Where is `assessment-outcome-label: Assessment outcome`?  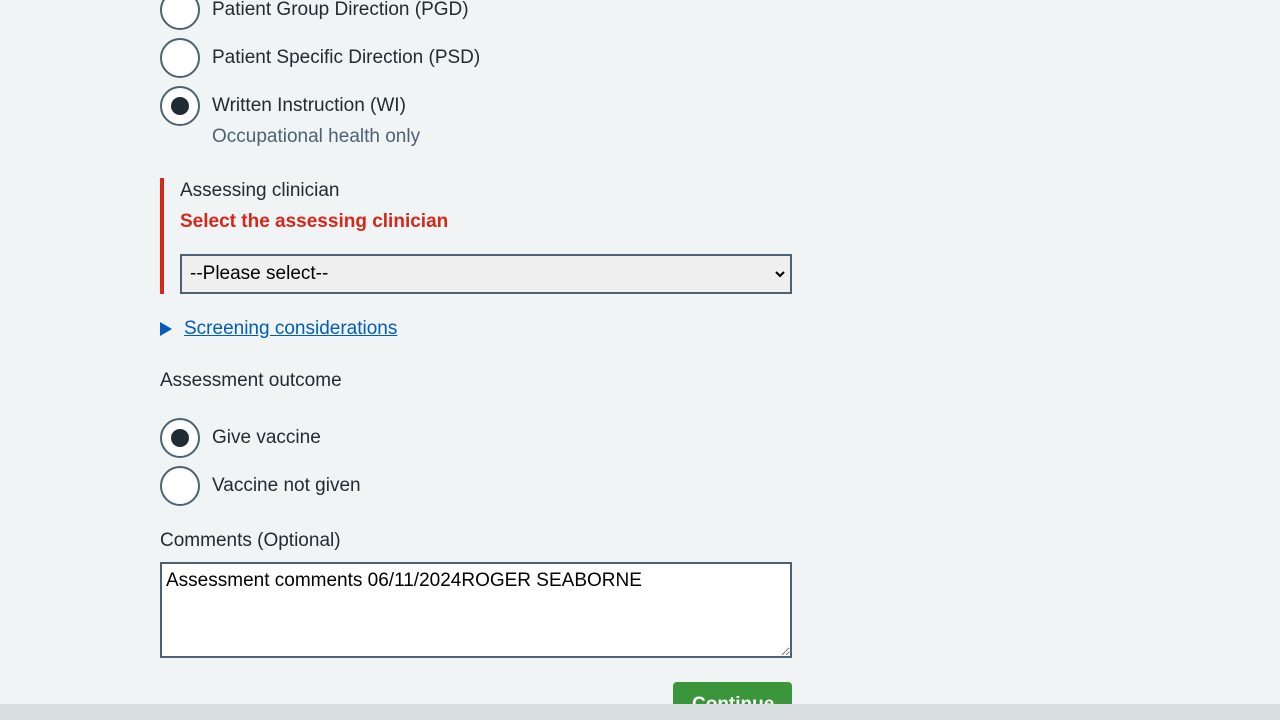
assessment-outcome-label: Assessment outcome is located at coordinates (251, 380).